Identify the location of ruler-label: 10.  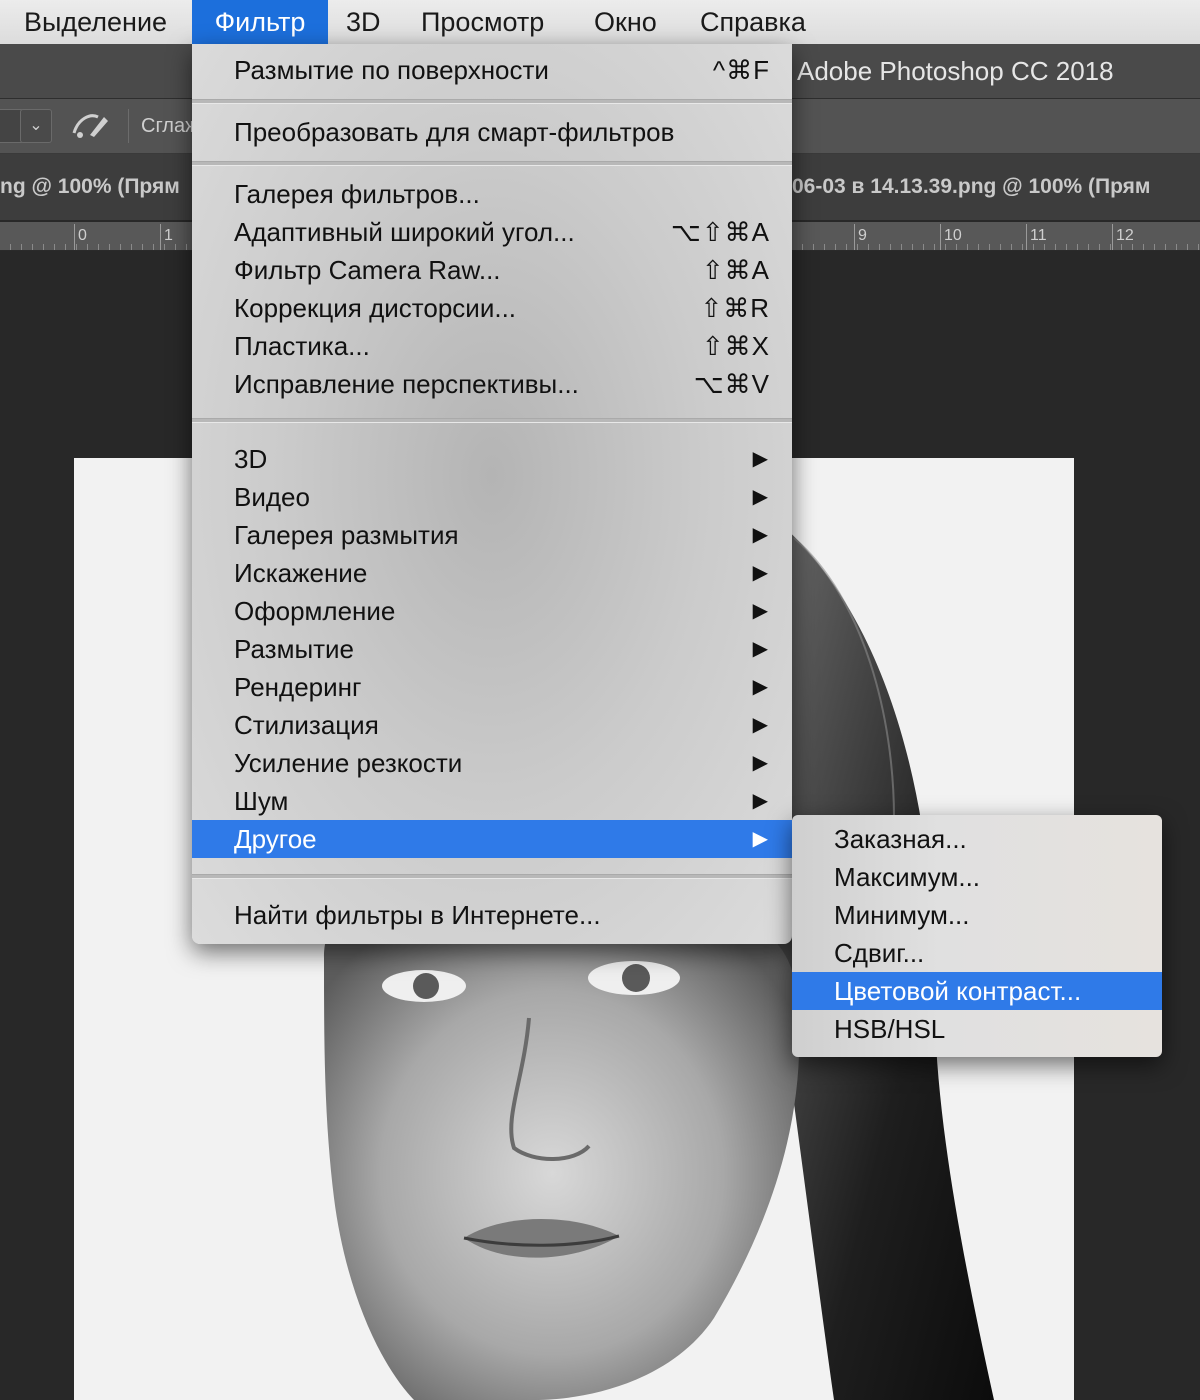
(953, 235).